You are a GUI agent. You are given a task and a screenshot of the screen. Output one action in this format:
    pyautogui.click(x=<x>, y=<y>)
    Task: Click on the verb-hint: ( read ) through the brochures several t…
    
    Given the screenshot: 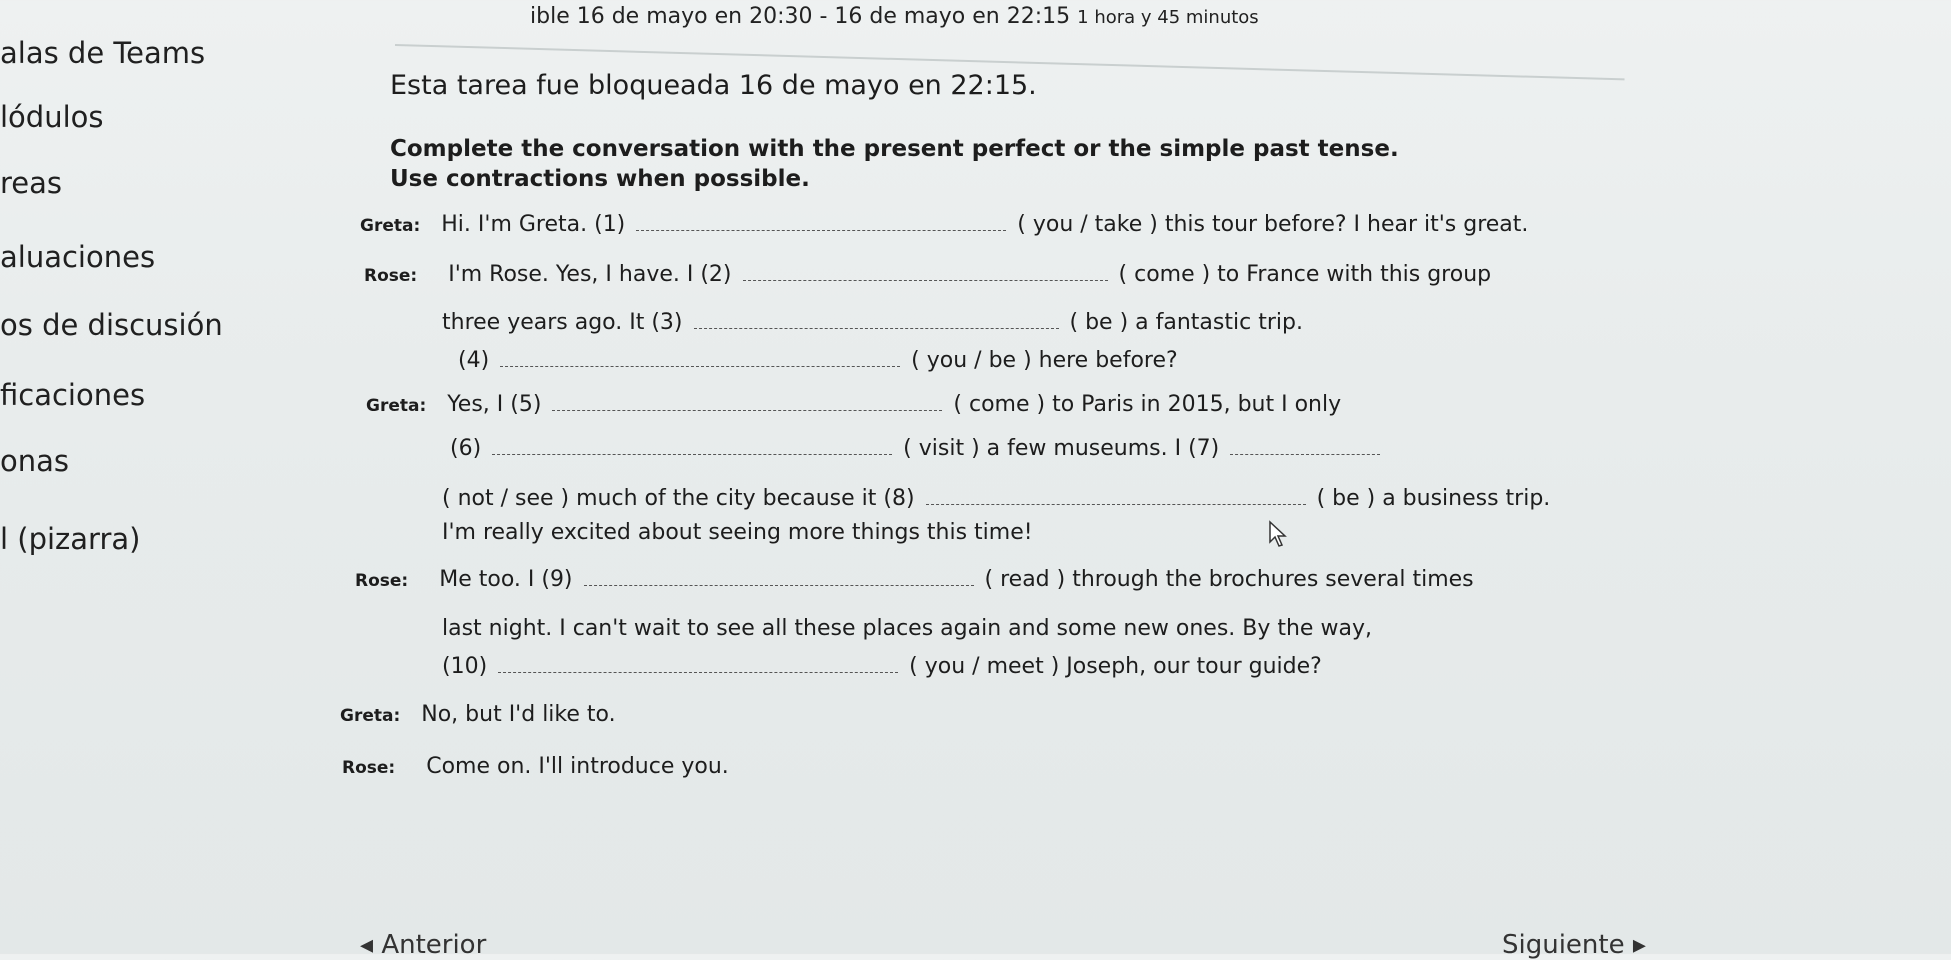 What is the action you would take?
    pyautogui.click(x=1229, y=579)
    